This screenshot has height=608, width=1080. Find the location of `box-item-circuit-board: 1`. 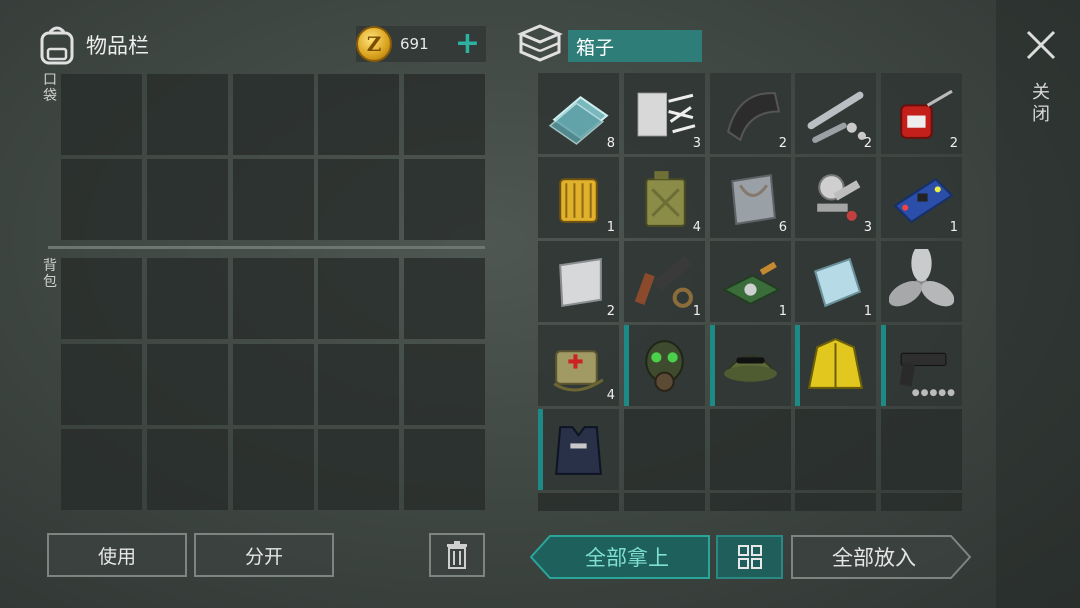

box-item-circuit-board: 1 is located at coordinates (921, 197).